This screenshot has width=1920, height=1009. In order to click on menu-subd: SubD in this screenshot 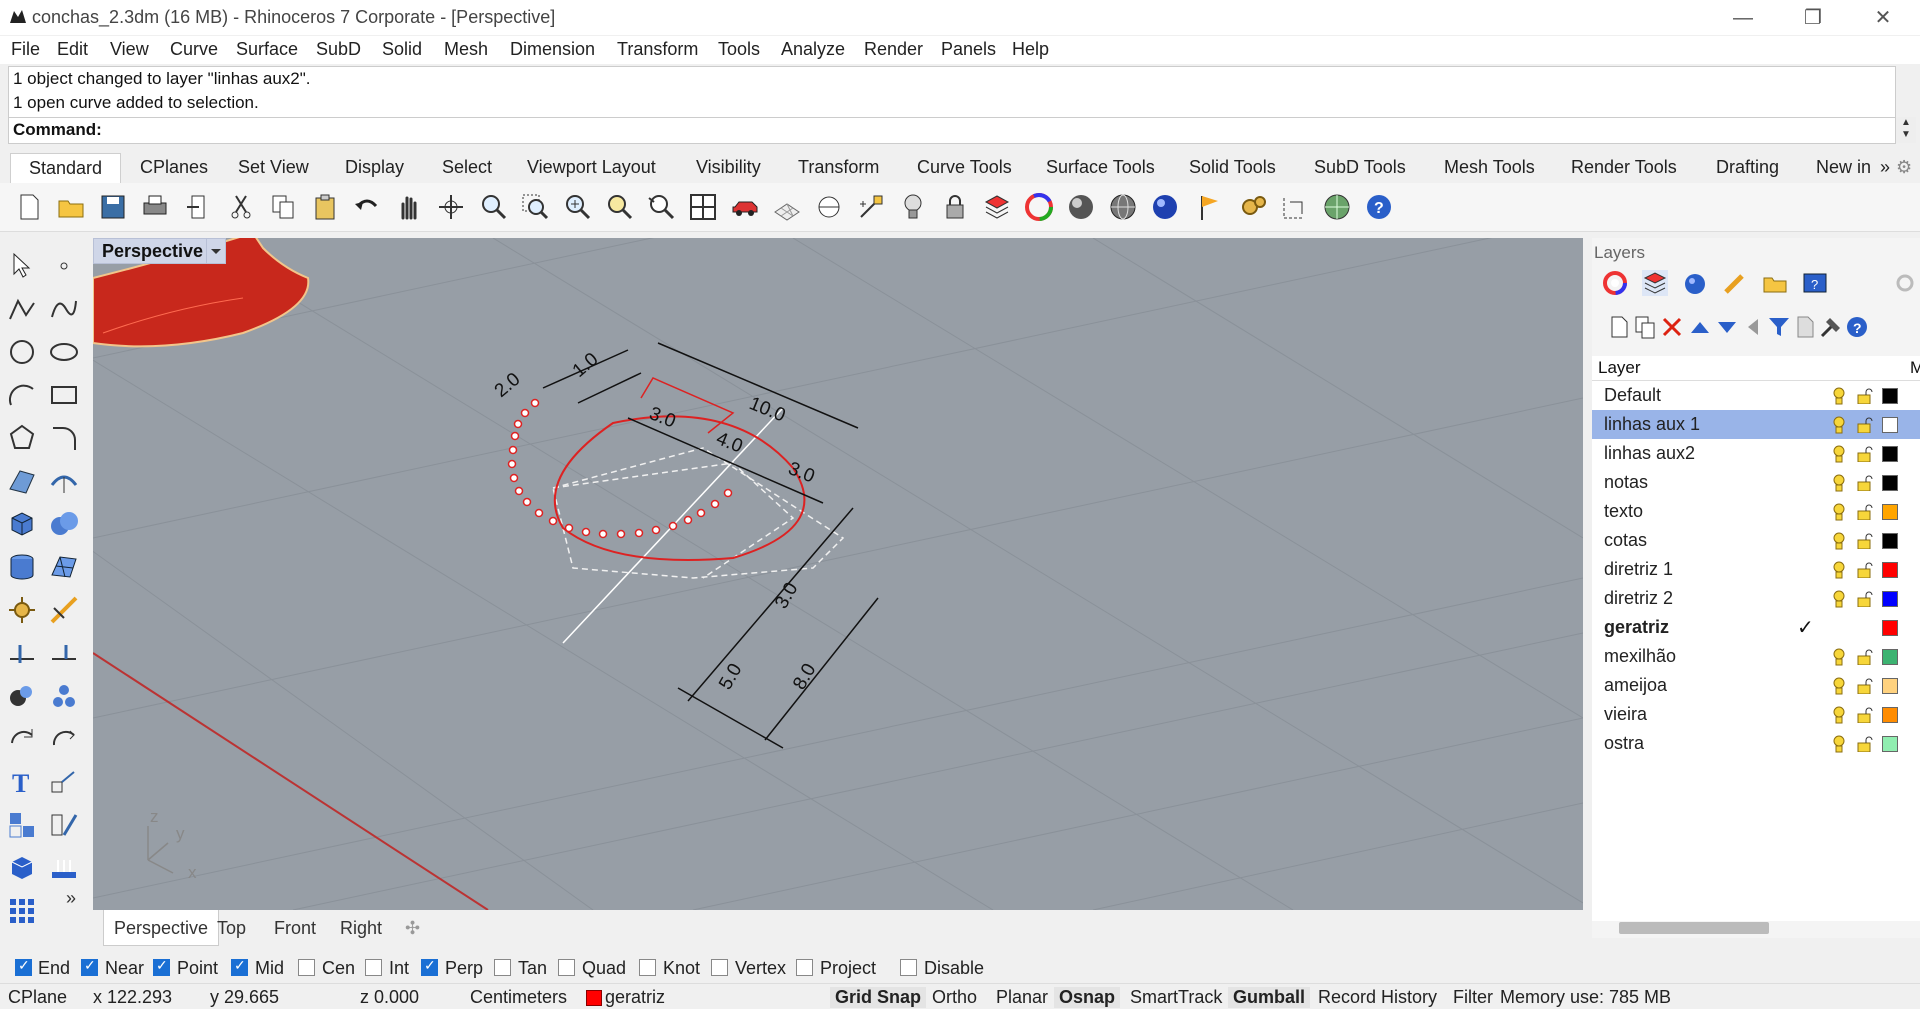, I will do `click(338, 49)`.